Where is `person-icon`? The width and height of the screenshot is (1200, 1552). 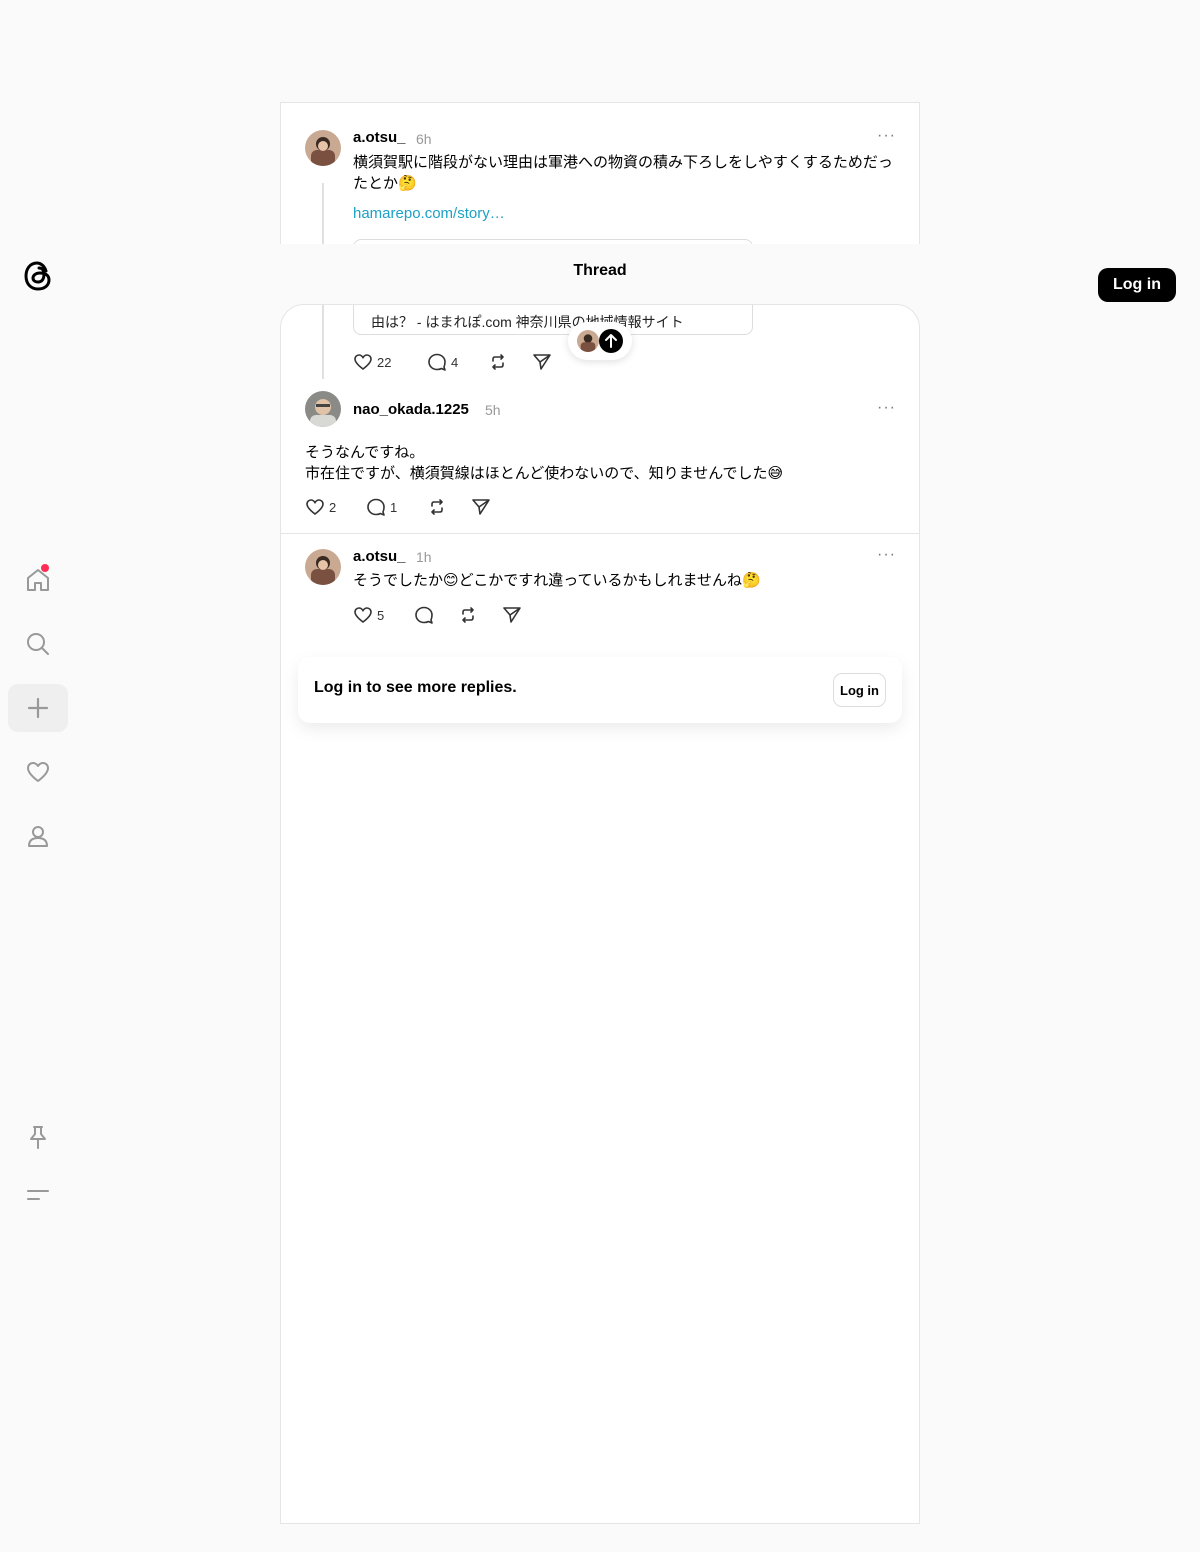 person-icon is located at coordinates (38, 836).